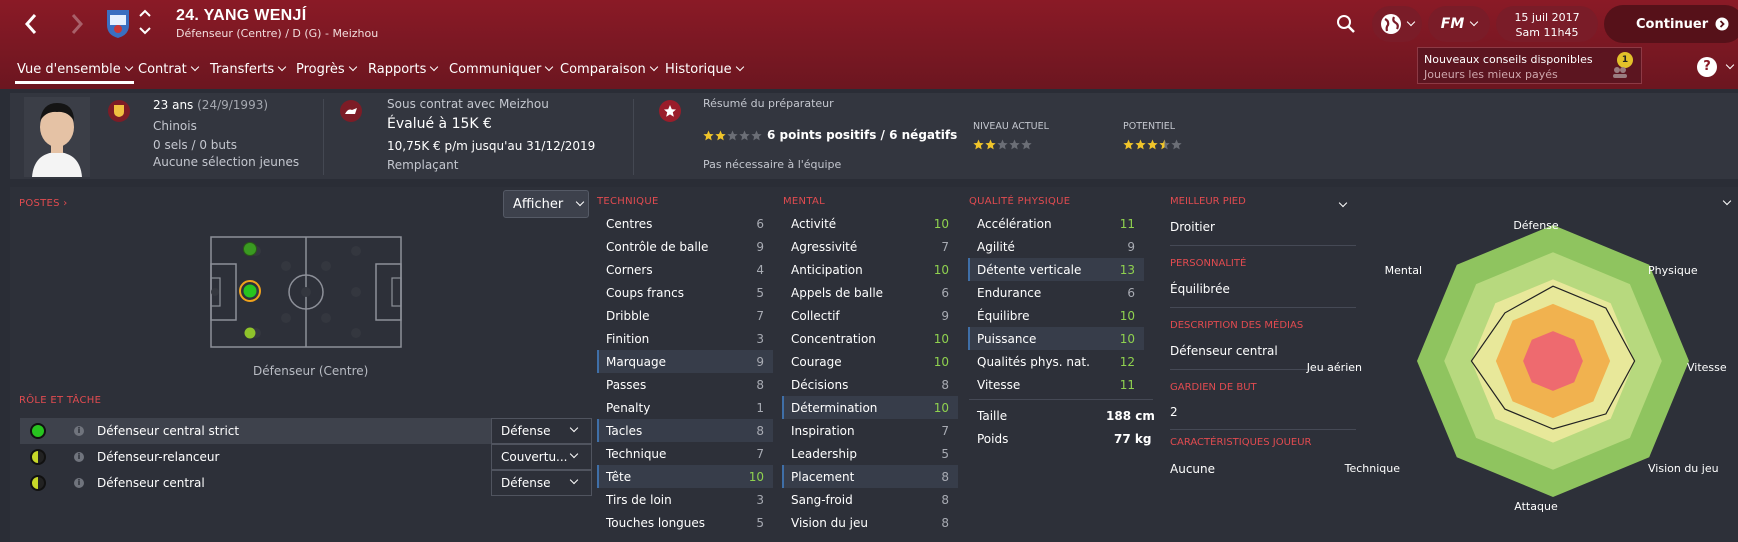 The image size is (1738, 542). What do you see at coordinates (685, 476) in the screenshot?
I see `technique-attribute-row: Tête 10` at bounding box center [685, 476].